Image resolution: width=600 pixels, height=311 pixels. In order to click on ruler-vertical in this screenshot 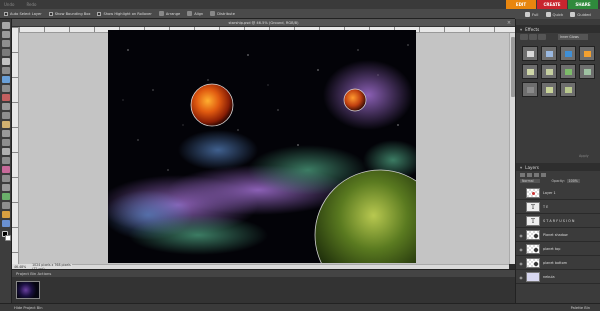, I will do `click(15, 145)`.